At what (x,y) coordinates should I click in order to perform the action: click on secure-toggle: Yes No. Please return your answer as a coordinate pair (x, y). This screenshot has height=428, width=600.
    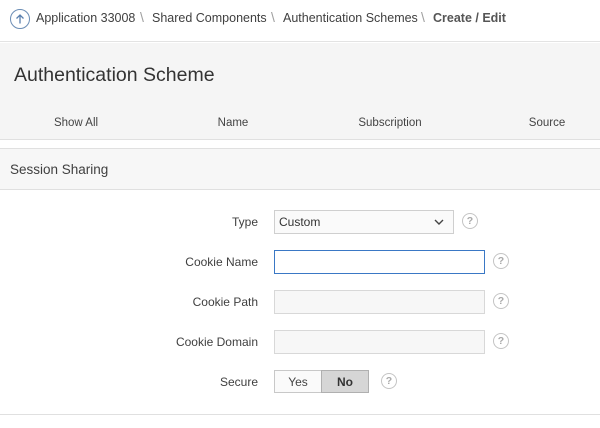
    Looking at the image, I should click on (321, 381).